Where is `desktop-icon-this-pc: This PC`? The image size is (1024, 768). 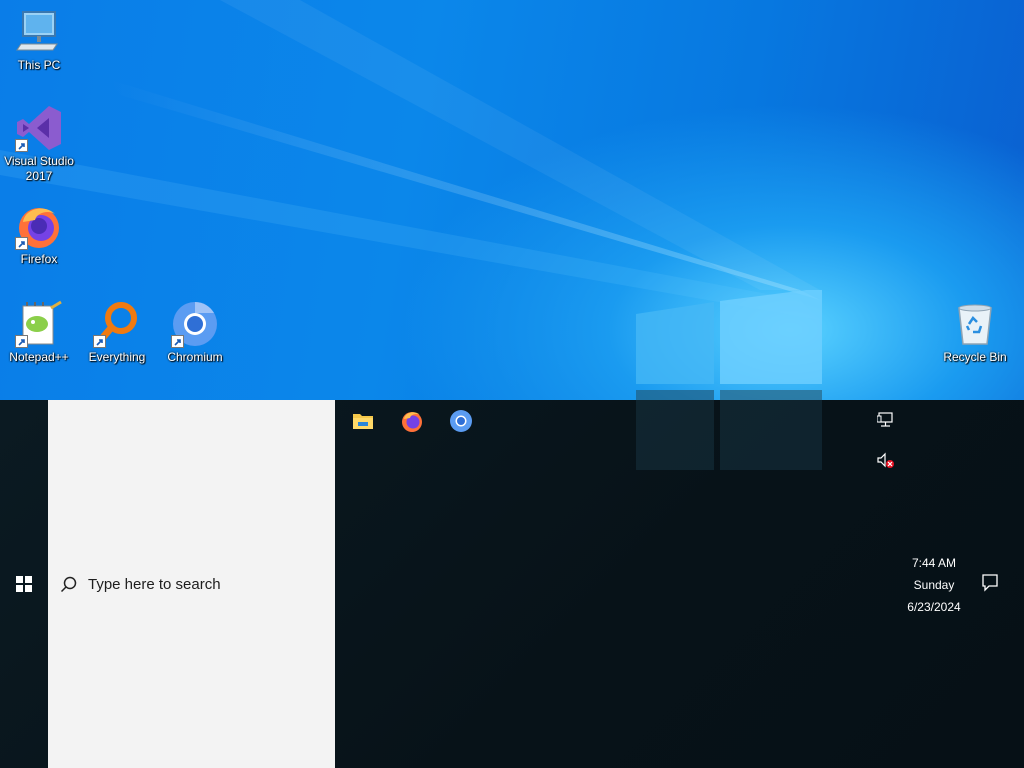
desktop-icon-this-pc: This PC is located at coordinates (39, 40).